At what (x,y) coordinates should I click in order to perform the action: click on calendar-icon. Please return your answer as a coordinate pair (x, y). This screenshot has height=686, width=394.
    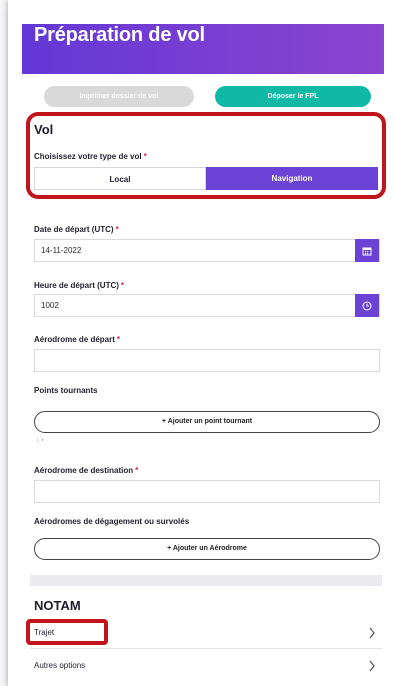
    Looking at the image, I should click on (367, 251).